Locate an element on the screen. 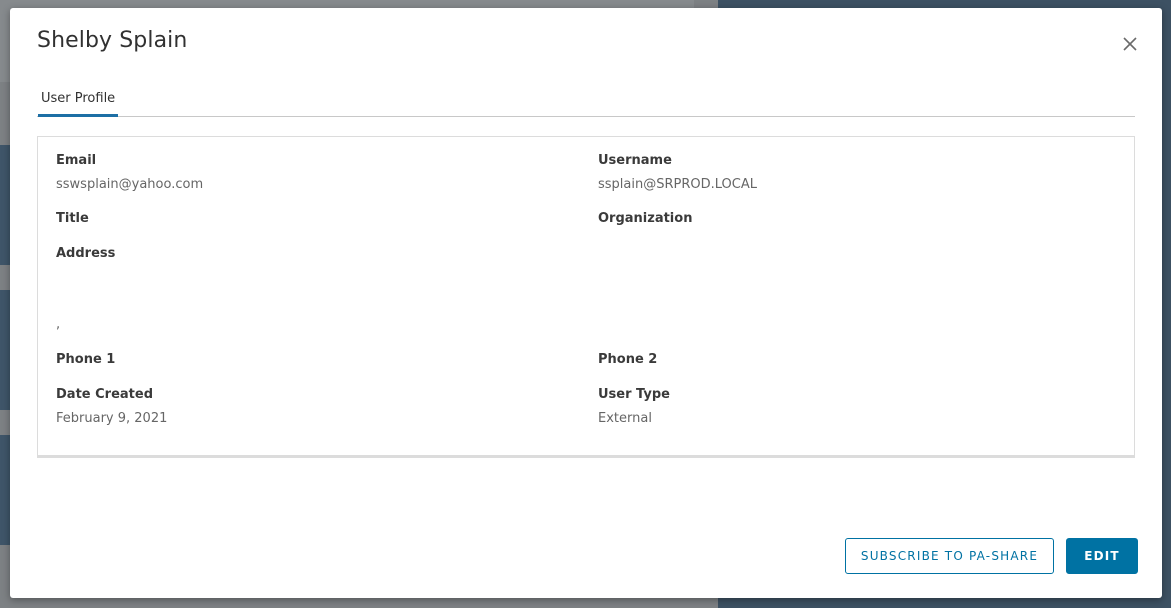 This screenshot has height=608, width=1171. address-value: , is located at coordinates (58, 324).